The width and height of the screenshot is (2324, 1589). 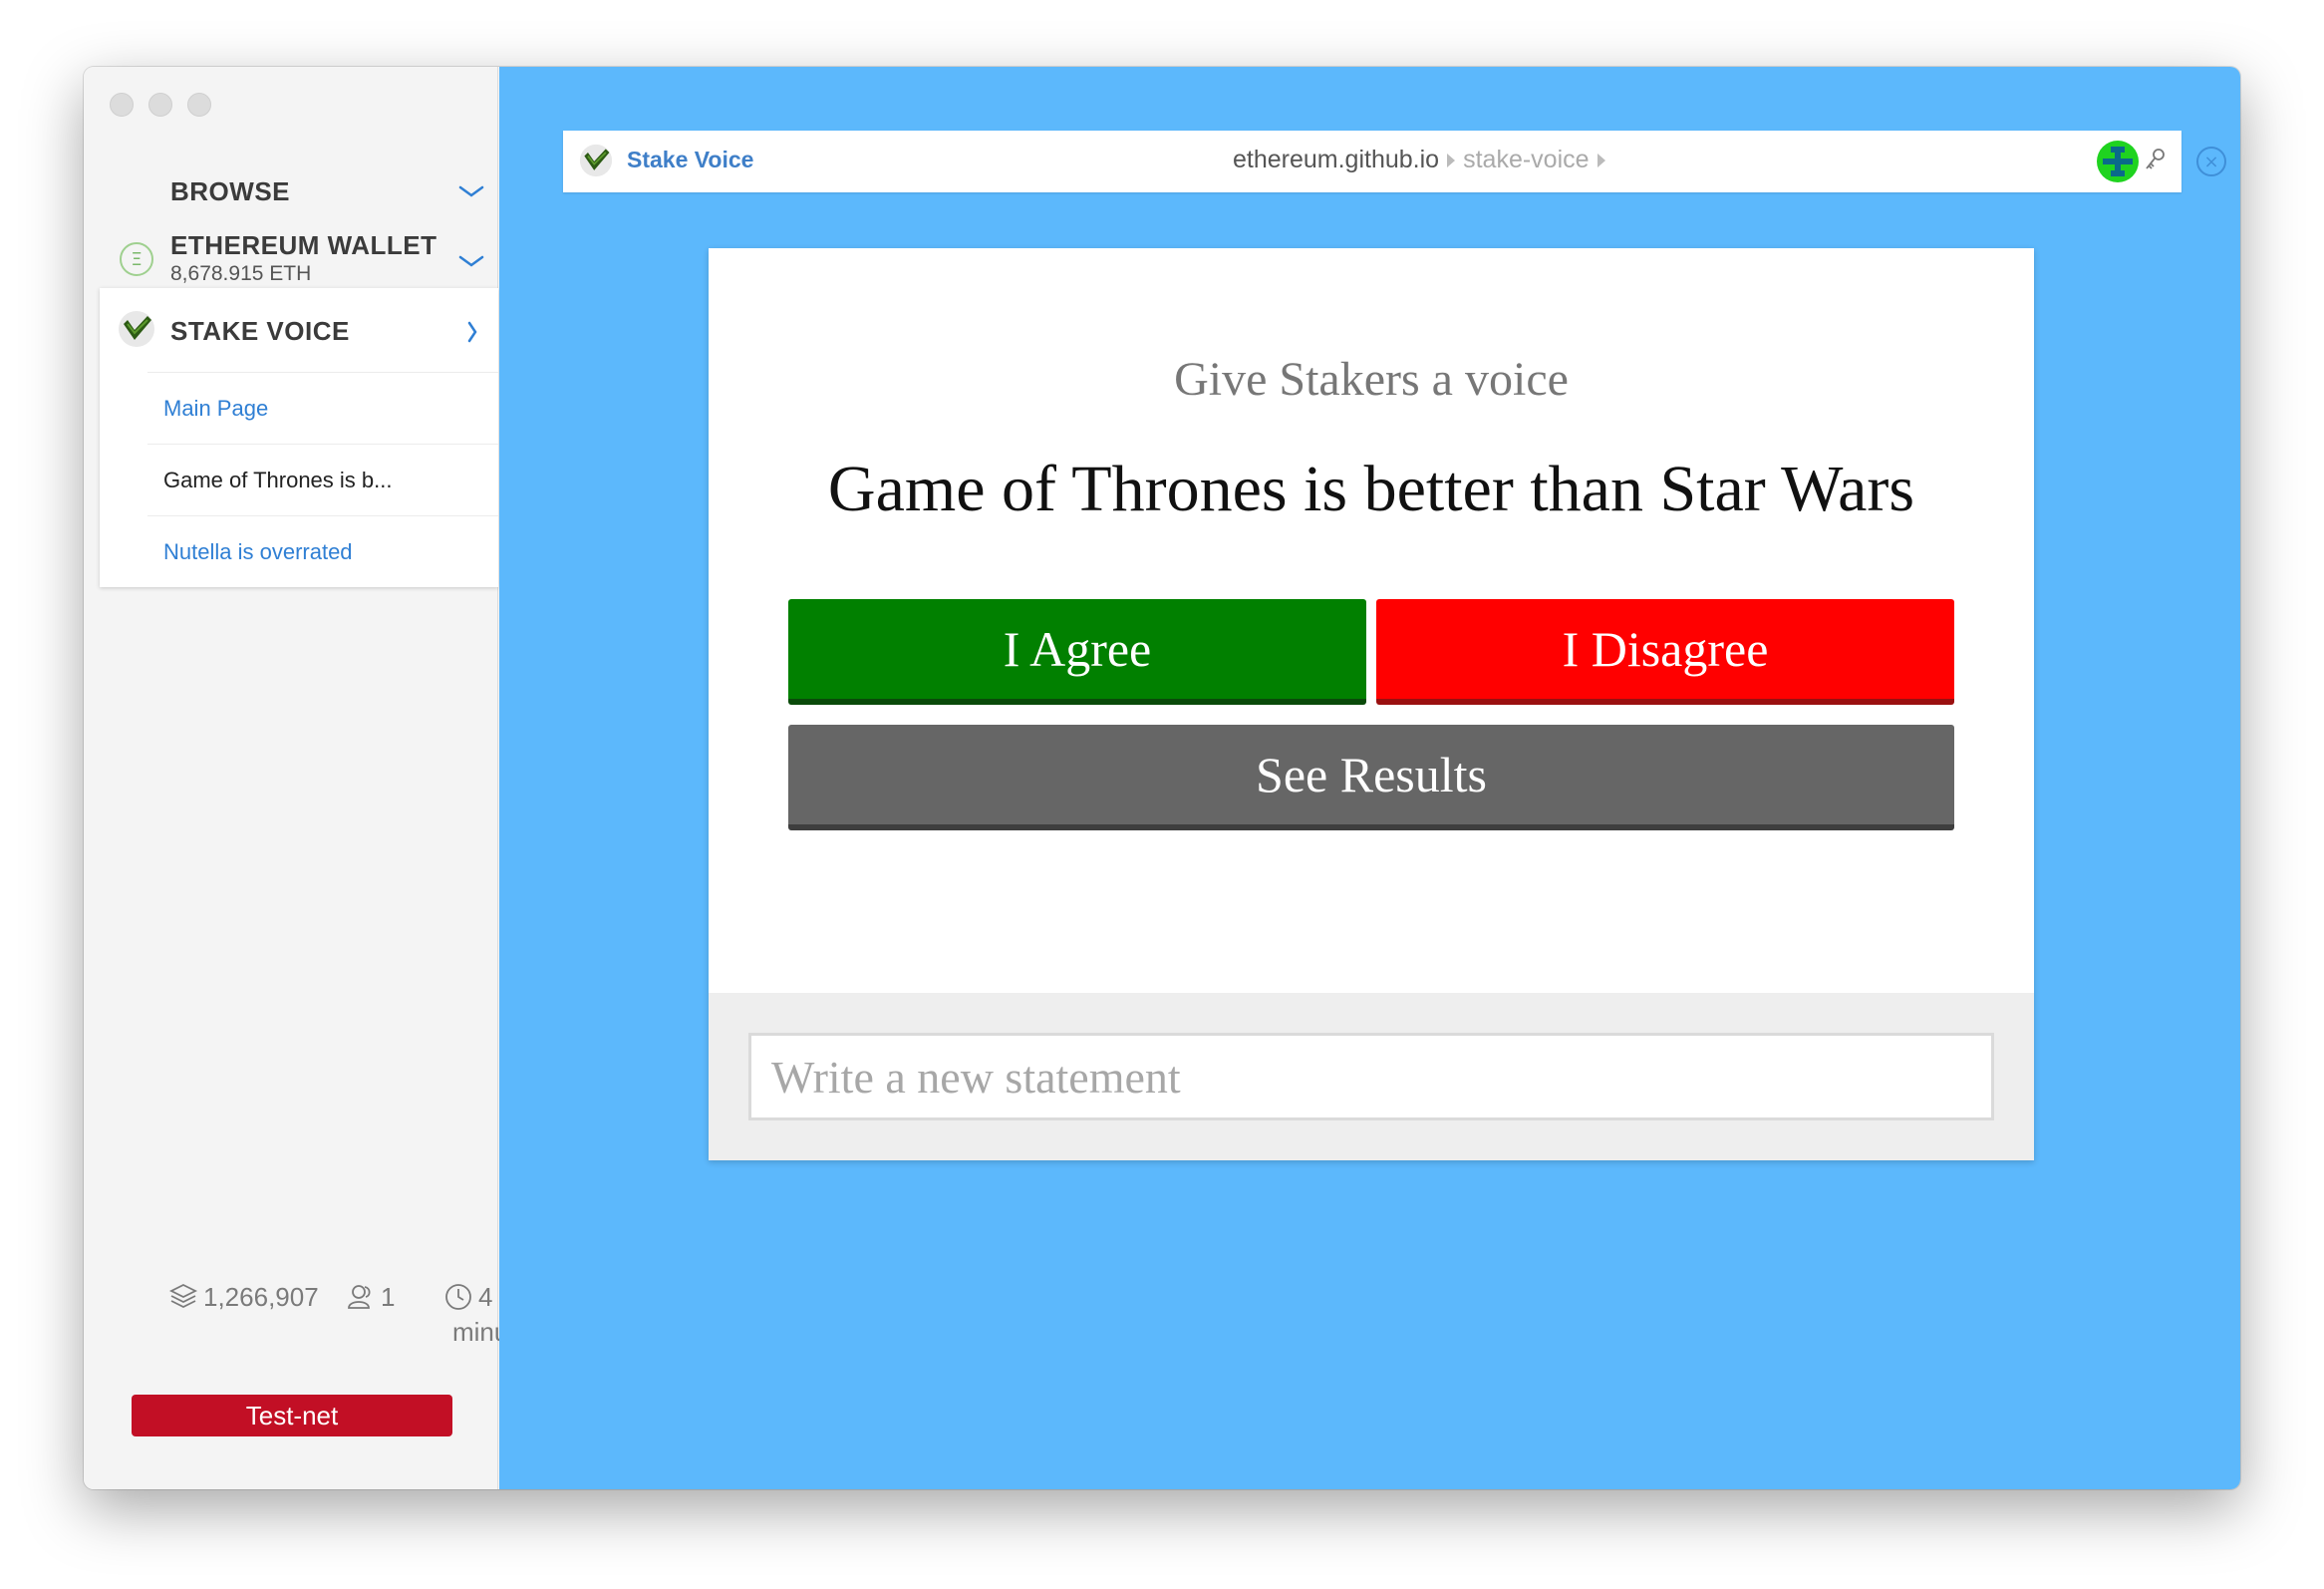 What do you see at coordinates (291, 191) in the screenshot?
I see `sidebar-item-browse: BROWSE` at bounding box center [291, 191].